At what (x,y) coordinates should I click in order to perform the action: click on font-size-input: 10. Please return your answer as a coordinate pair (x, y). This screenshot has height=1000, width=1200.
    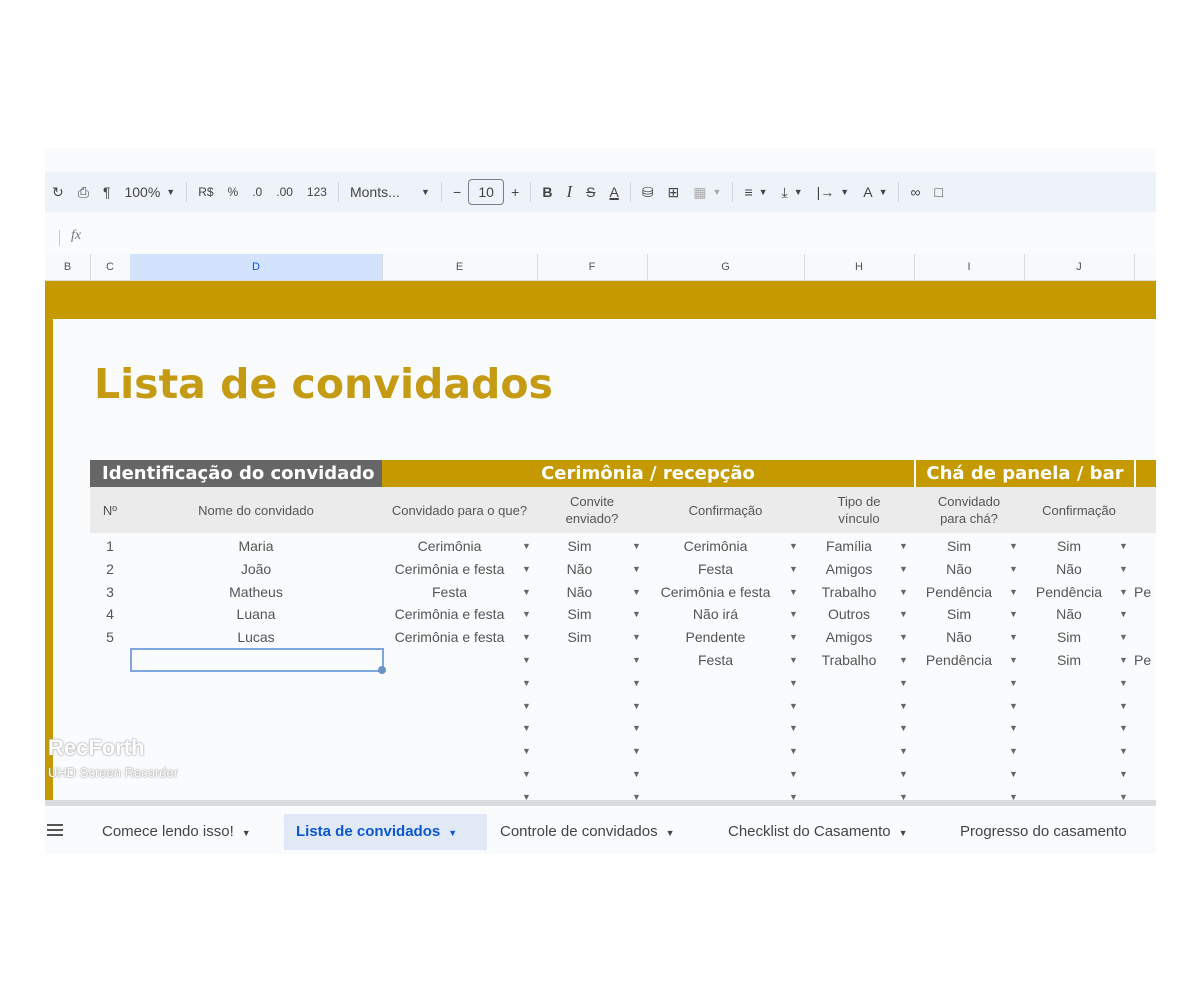
    Looking at the image, I should click on (486, 192).